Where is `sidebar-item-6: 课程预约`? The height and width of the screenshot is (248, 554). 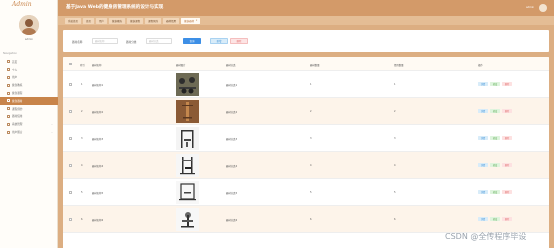 sidebar-item-6: 课程预约 is located at coordinates (29, 109).